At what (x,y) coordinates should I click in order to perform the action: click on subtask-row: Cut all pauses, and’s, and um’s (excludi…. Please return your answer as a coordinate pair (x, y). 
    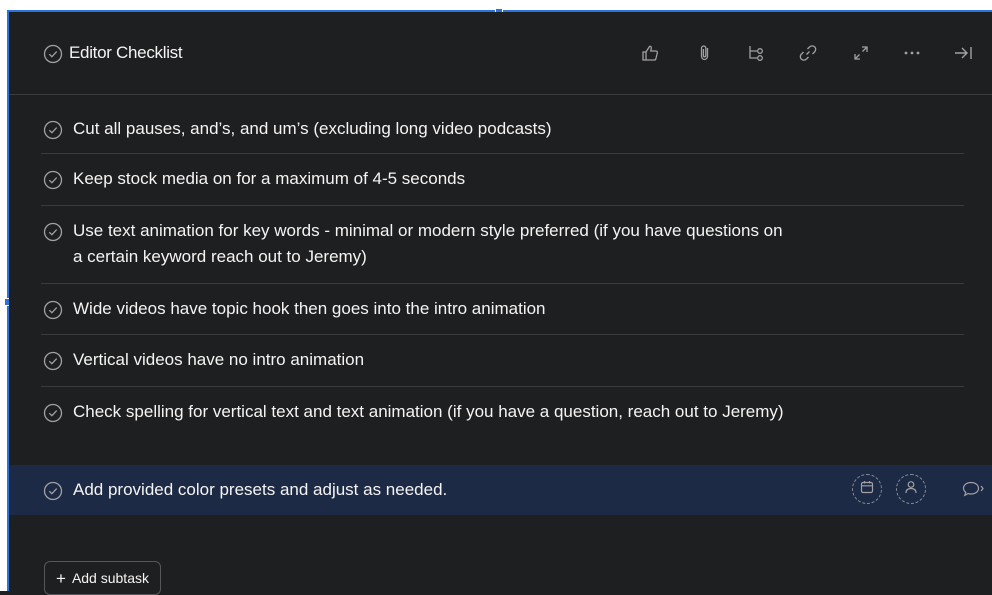
    Looking at the image, I should click on (500, 129).